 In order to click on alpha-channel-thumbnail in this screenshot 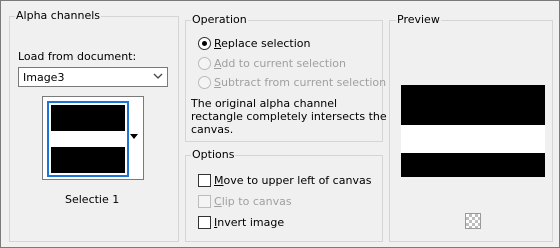, I will do `click(88, 139)`.